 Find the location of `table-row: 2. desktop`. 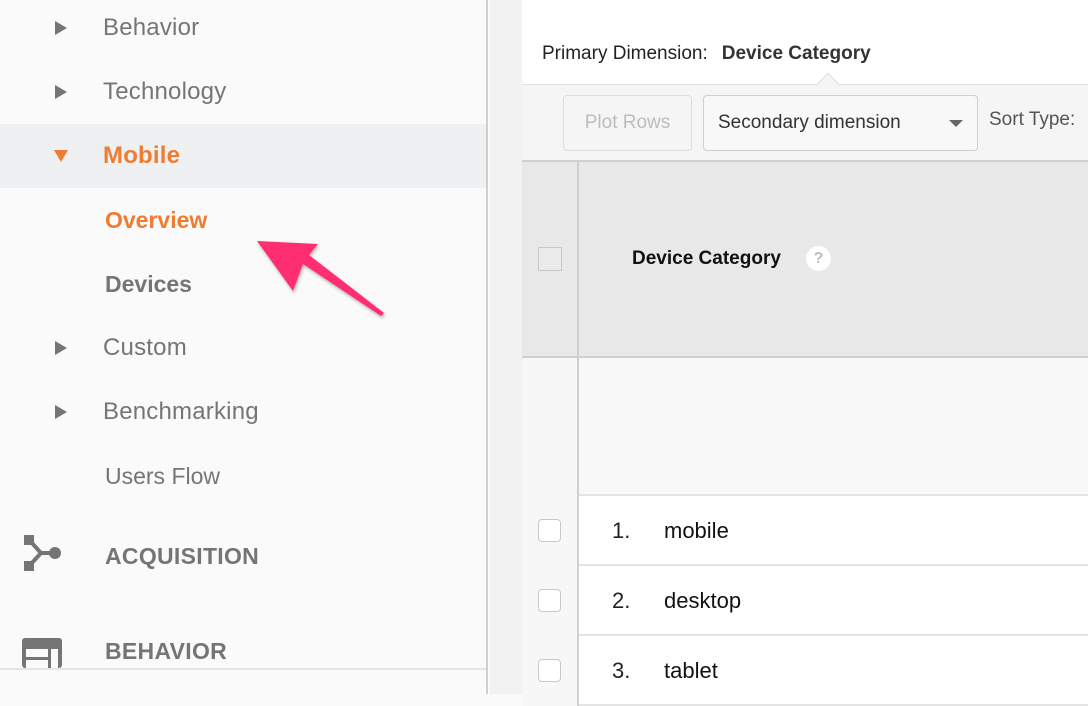

table-row: 2. desktop is located at coordinates (805, 601).